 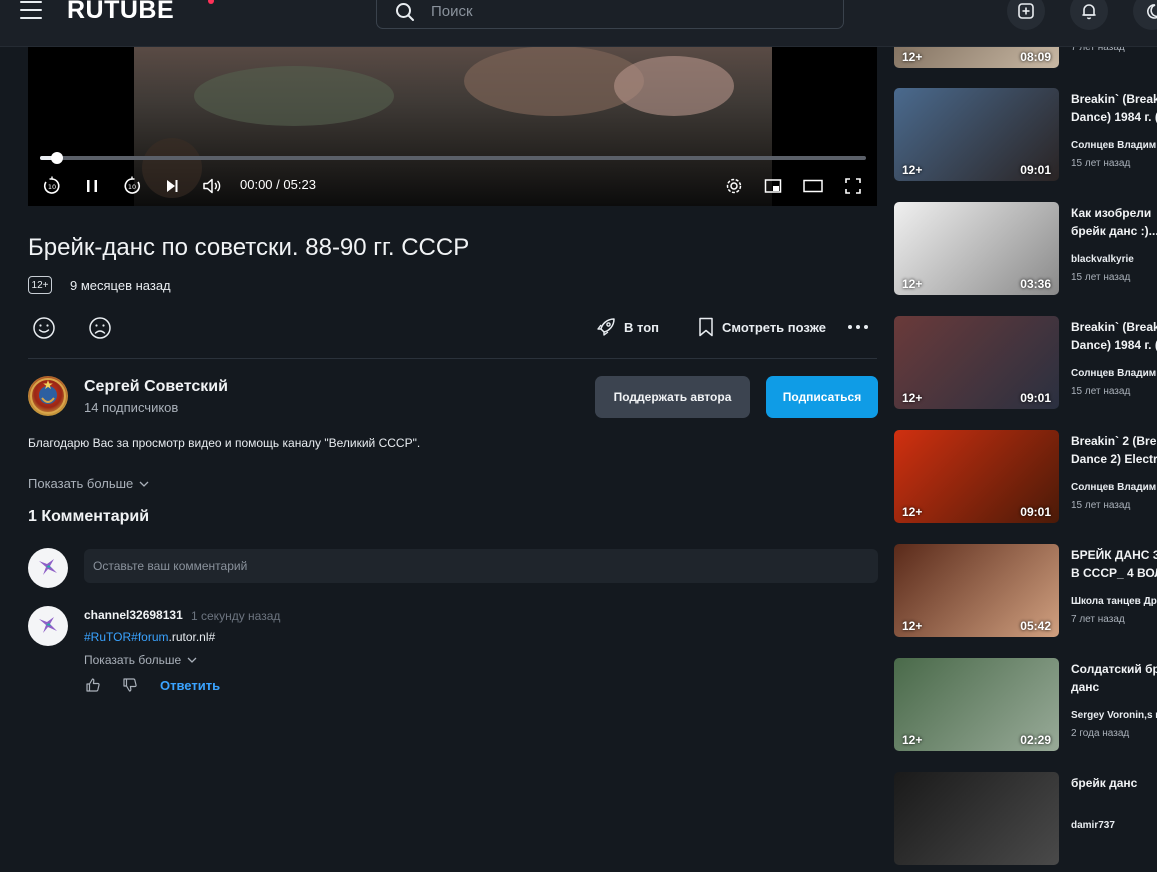 What do you see at coordinates (481, 566) in the screenshot?
I see `comment-input` at bounding box center [481, 566].